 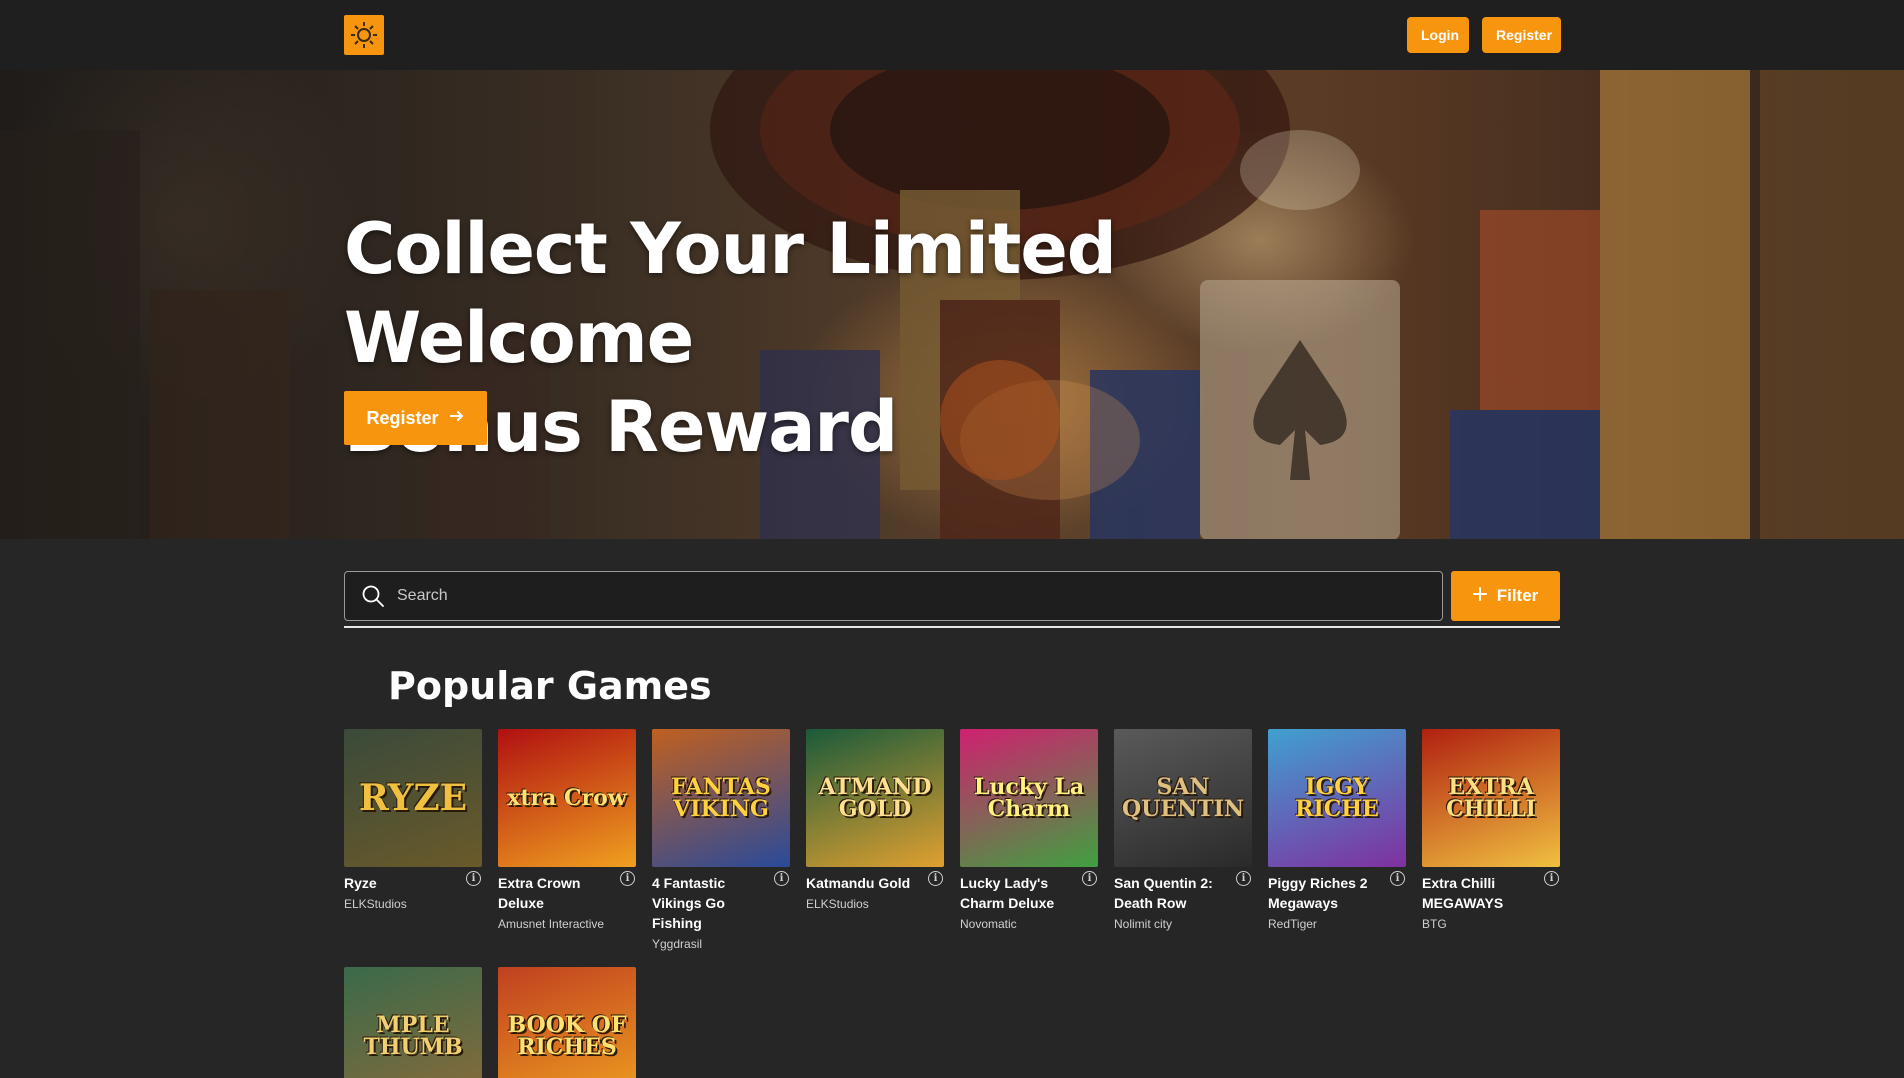 I want to click on game-thumbnail: IGGY RICHE, so click(x=1337, y=798).